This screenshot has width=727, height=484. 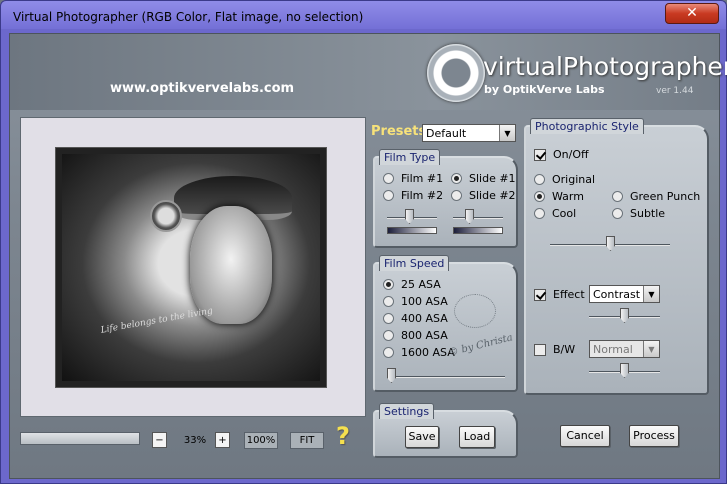 I want to click on radio-original: Original, so click(x=564, y=179).